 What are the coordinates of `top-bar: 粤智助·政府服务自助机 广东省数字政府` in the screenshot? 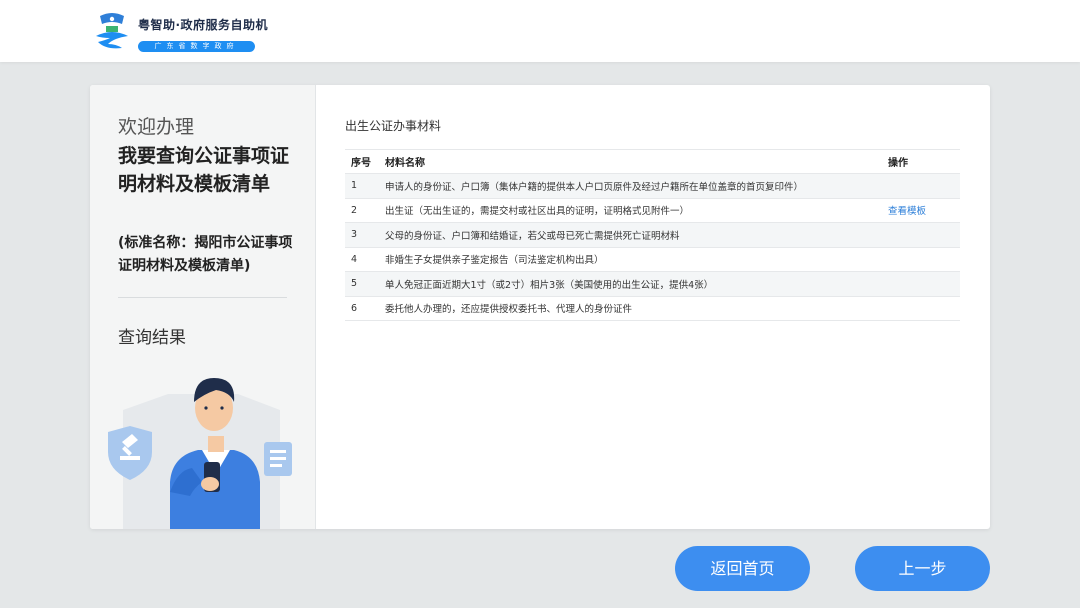 It's located at (540, 31).